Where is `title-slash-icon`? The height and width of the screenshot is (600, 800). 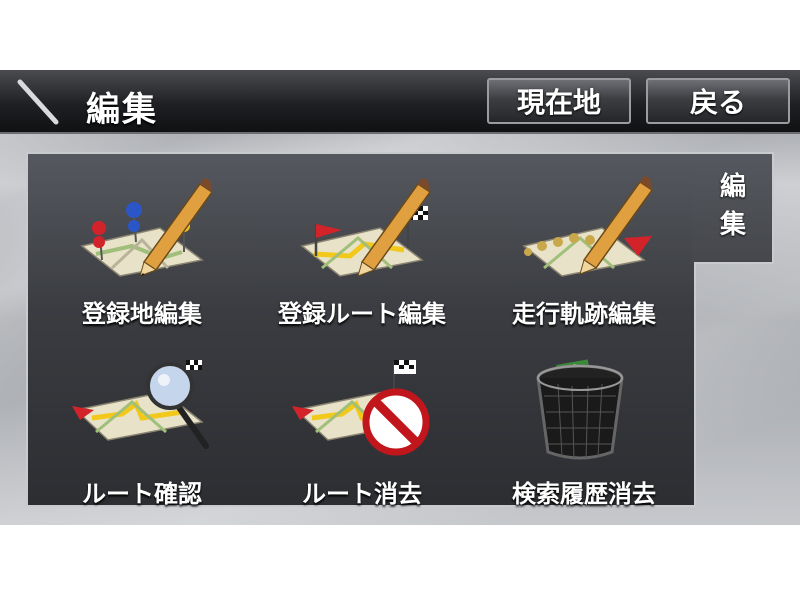 title-slash-icon is located at coordinates (38, 102).